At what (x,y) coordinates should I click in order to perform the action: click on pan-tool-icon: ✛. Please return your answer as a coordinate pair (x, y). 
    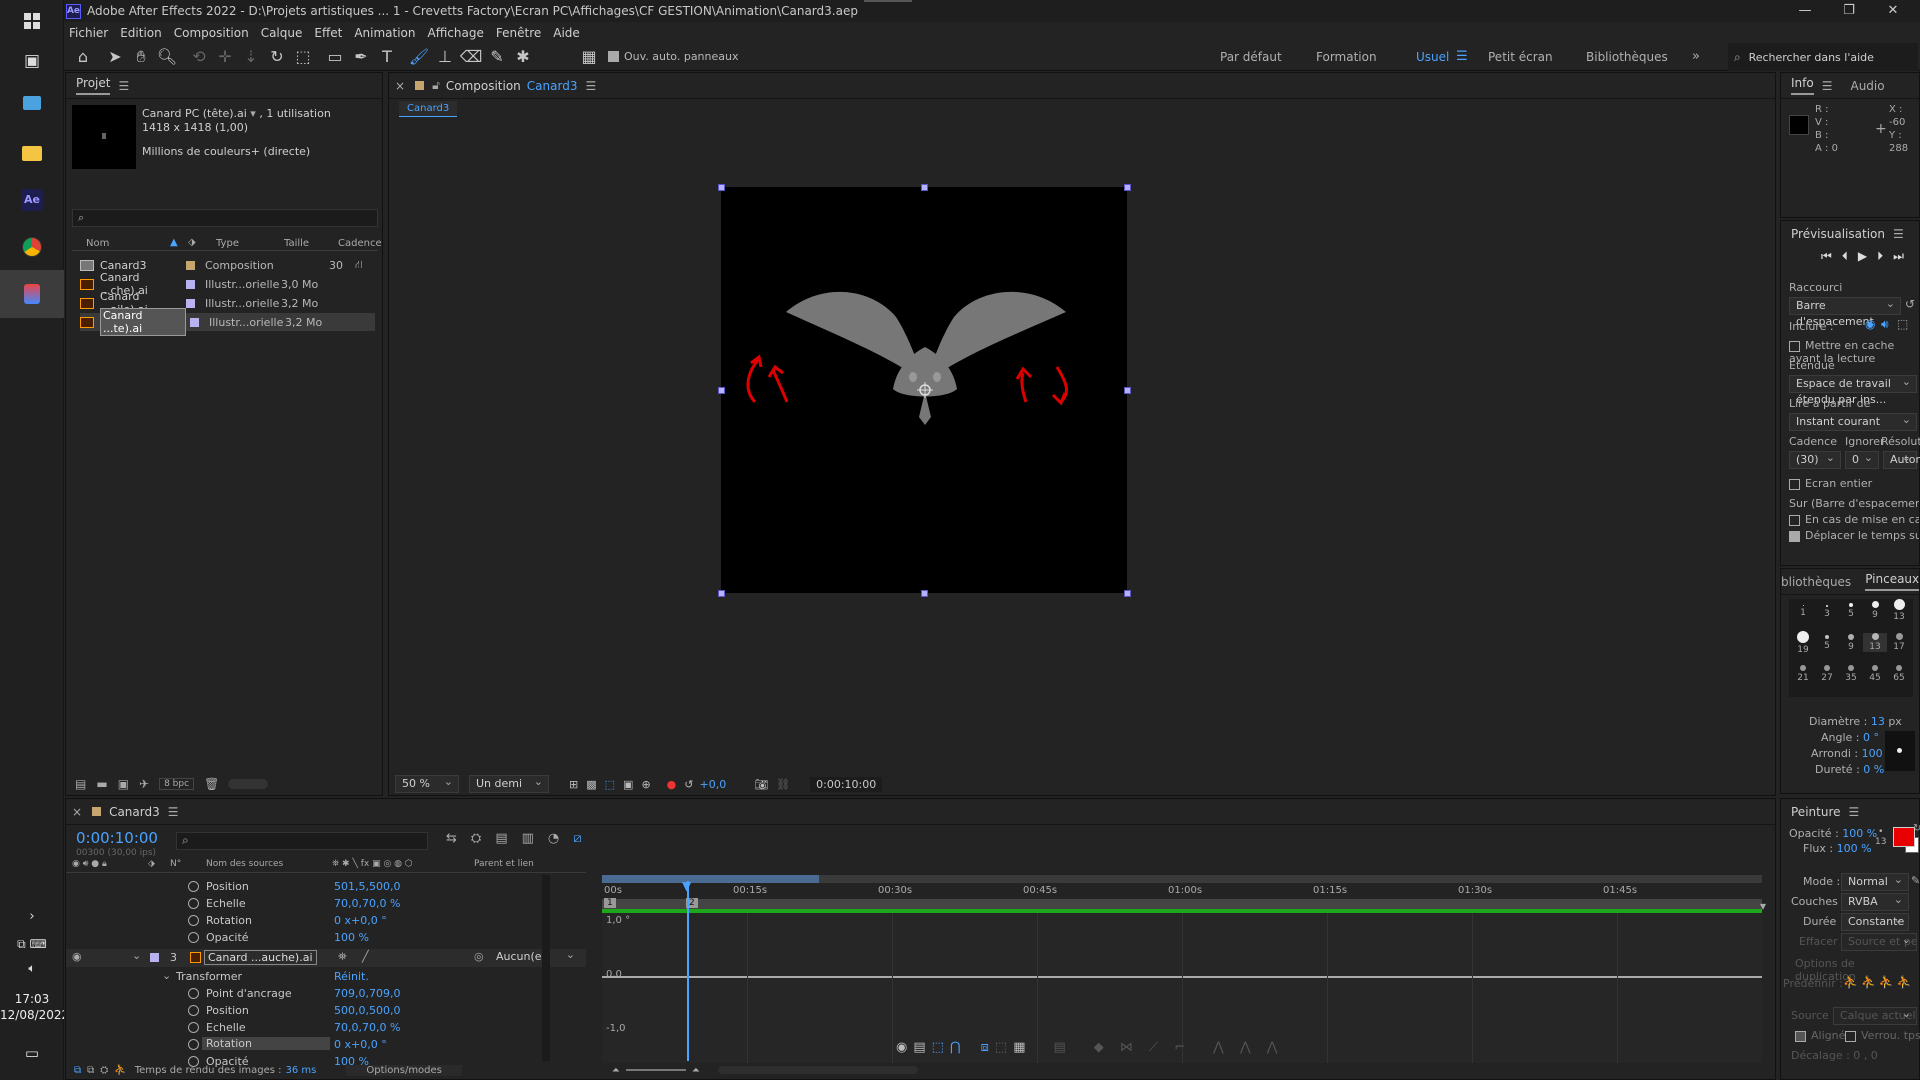
    Looking at the image, I should click on (225, 57).